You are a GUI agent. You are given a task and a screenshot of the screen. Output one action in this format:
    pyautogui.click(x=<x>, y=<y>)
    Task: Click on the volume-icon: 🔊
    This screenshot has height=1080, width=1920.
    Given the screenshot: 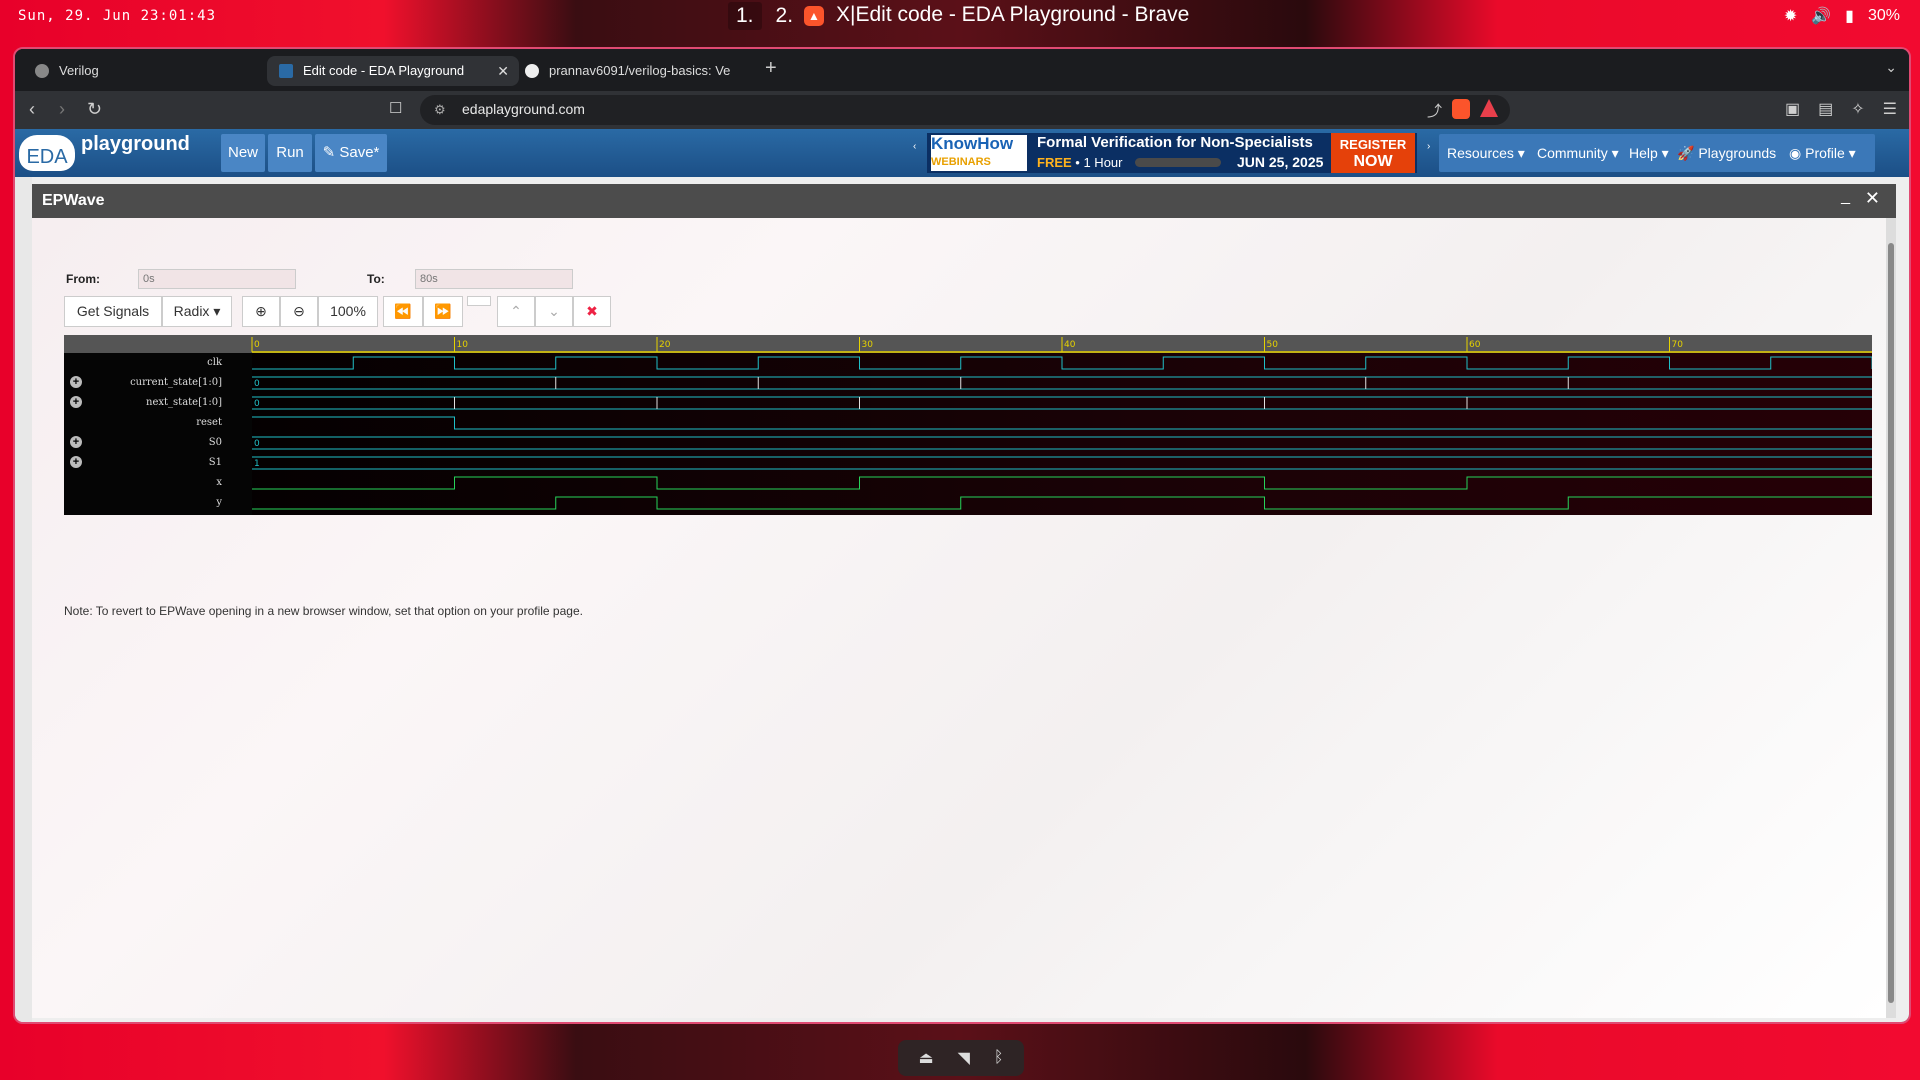 What is the action you would take?
    pyautogui.click(x=1821, y=16)
    